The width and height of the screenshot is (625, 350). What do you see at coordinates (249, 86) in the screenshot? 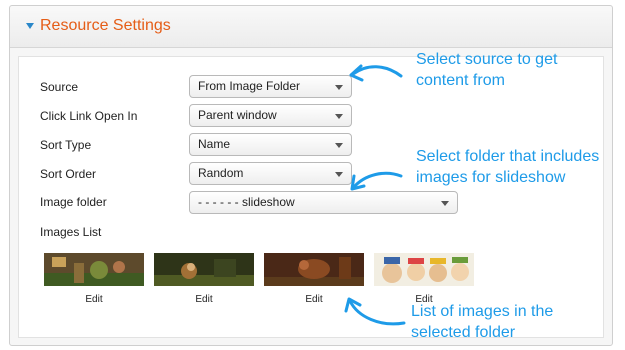
I see `source-select-value: From Image Folder` at bounding box center [249, 86].